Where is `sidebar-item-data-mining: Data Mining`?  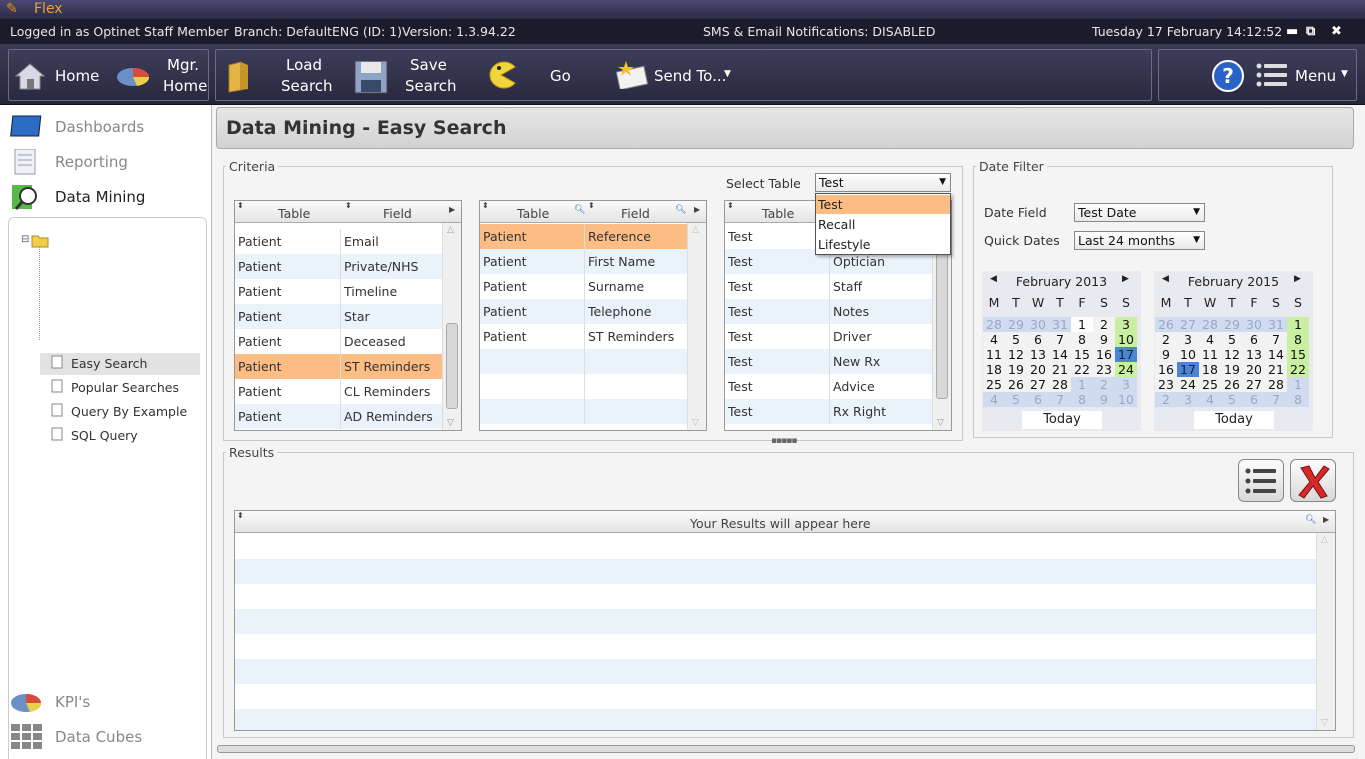
sidebar-item-data-mining: Data Mining is located at coordinates (105, 197).